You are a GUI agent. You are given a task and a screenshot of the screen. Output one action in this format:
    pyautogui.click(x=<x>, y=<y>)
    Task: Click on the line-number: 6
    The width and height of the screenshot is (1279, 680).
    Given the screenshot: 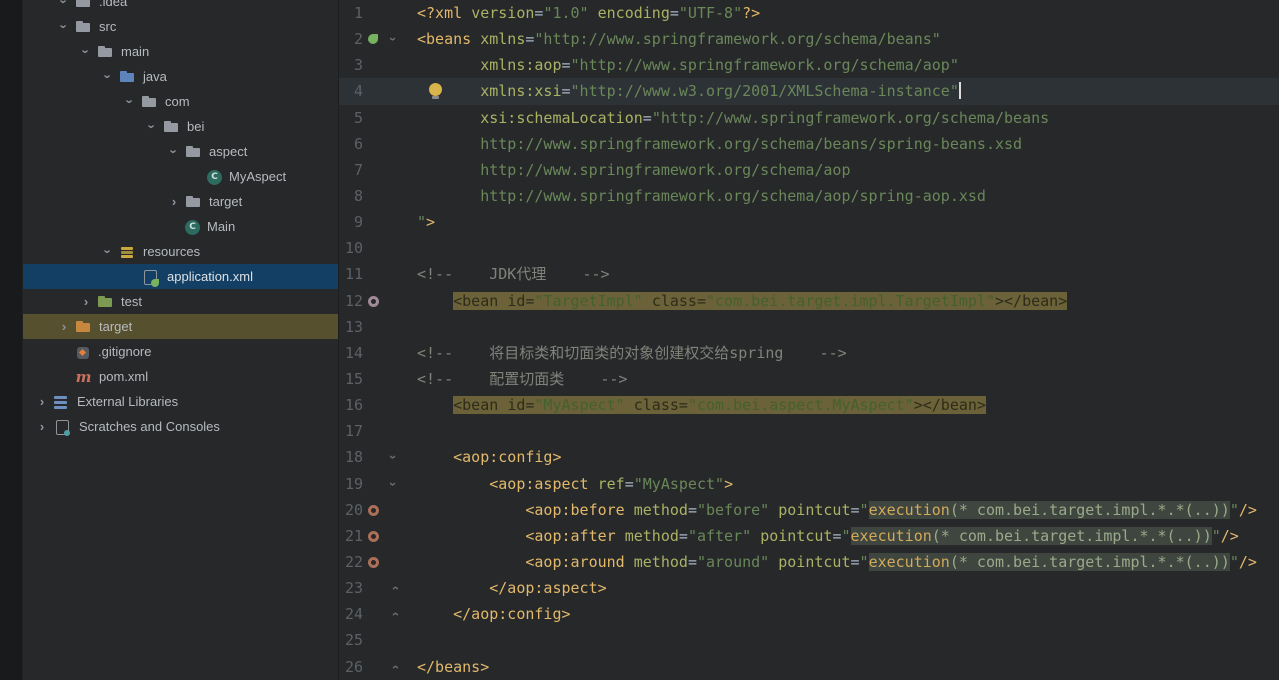 What is the action you would take?
    pyautogui.click(x=351, y=144)
    